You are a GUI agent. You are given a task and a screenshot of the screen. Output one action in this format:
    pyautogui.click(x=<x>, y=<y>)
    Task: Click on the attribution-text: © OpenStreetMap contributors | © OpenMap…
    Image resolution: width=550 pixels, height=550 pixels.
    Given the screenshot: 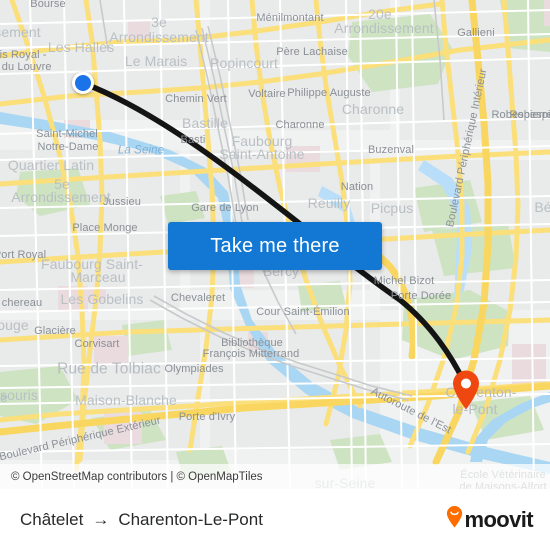 What is the action you would take?
    pyautogui.click(x=131, y=477)
    